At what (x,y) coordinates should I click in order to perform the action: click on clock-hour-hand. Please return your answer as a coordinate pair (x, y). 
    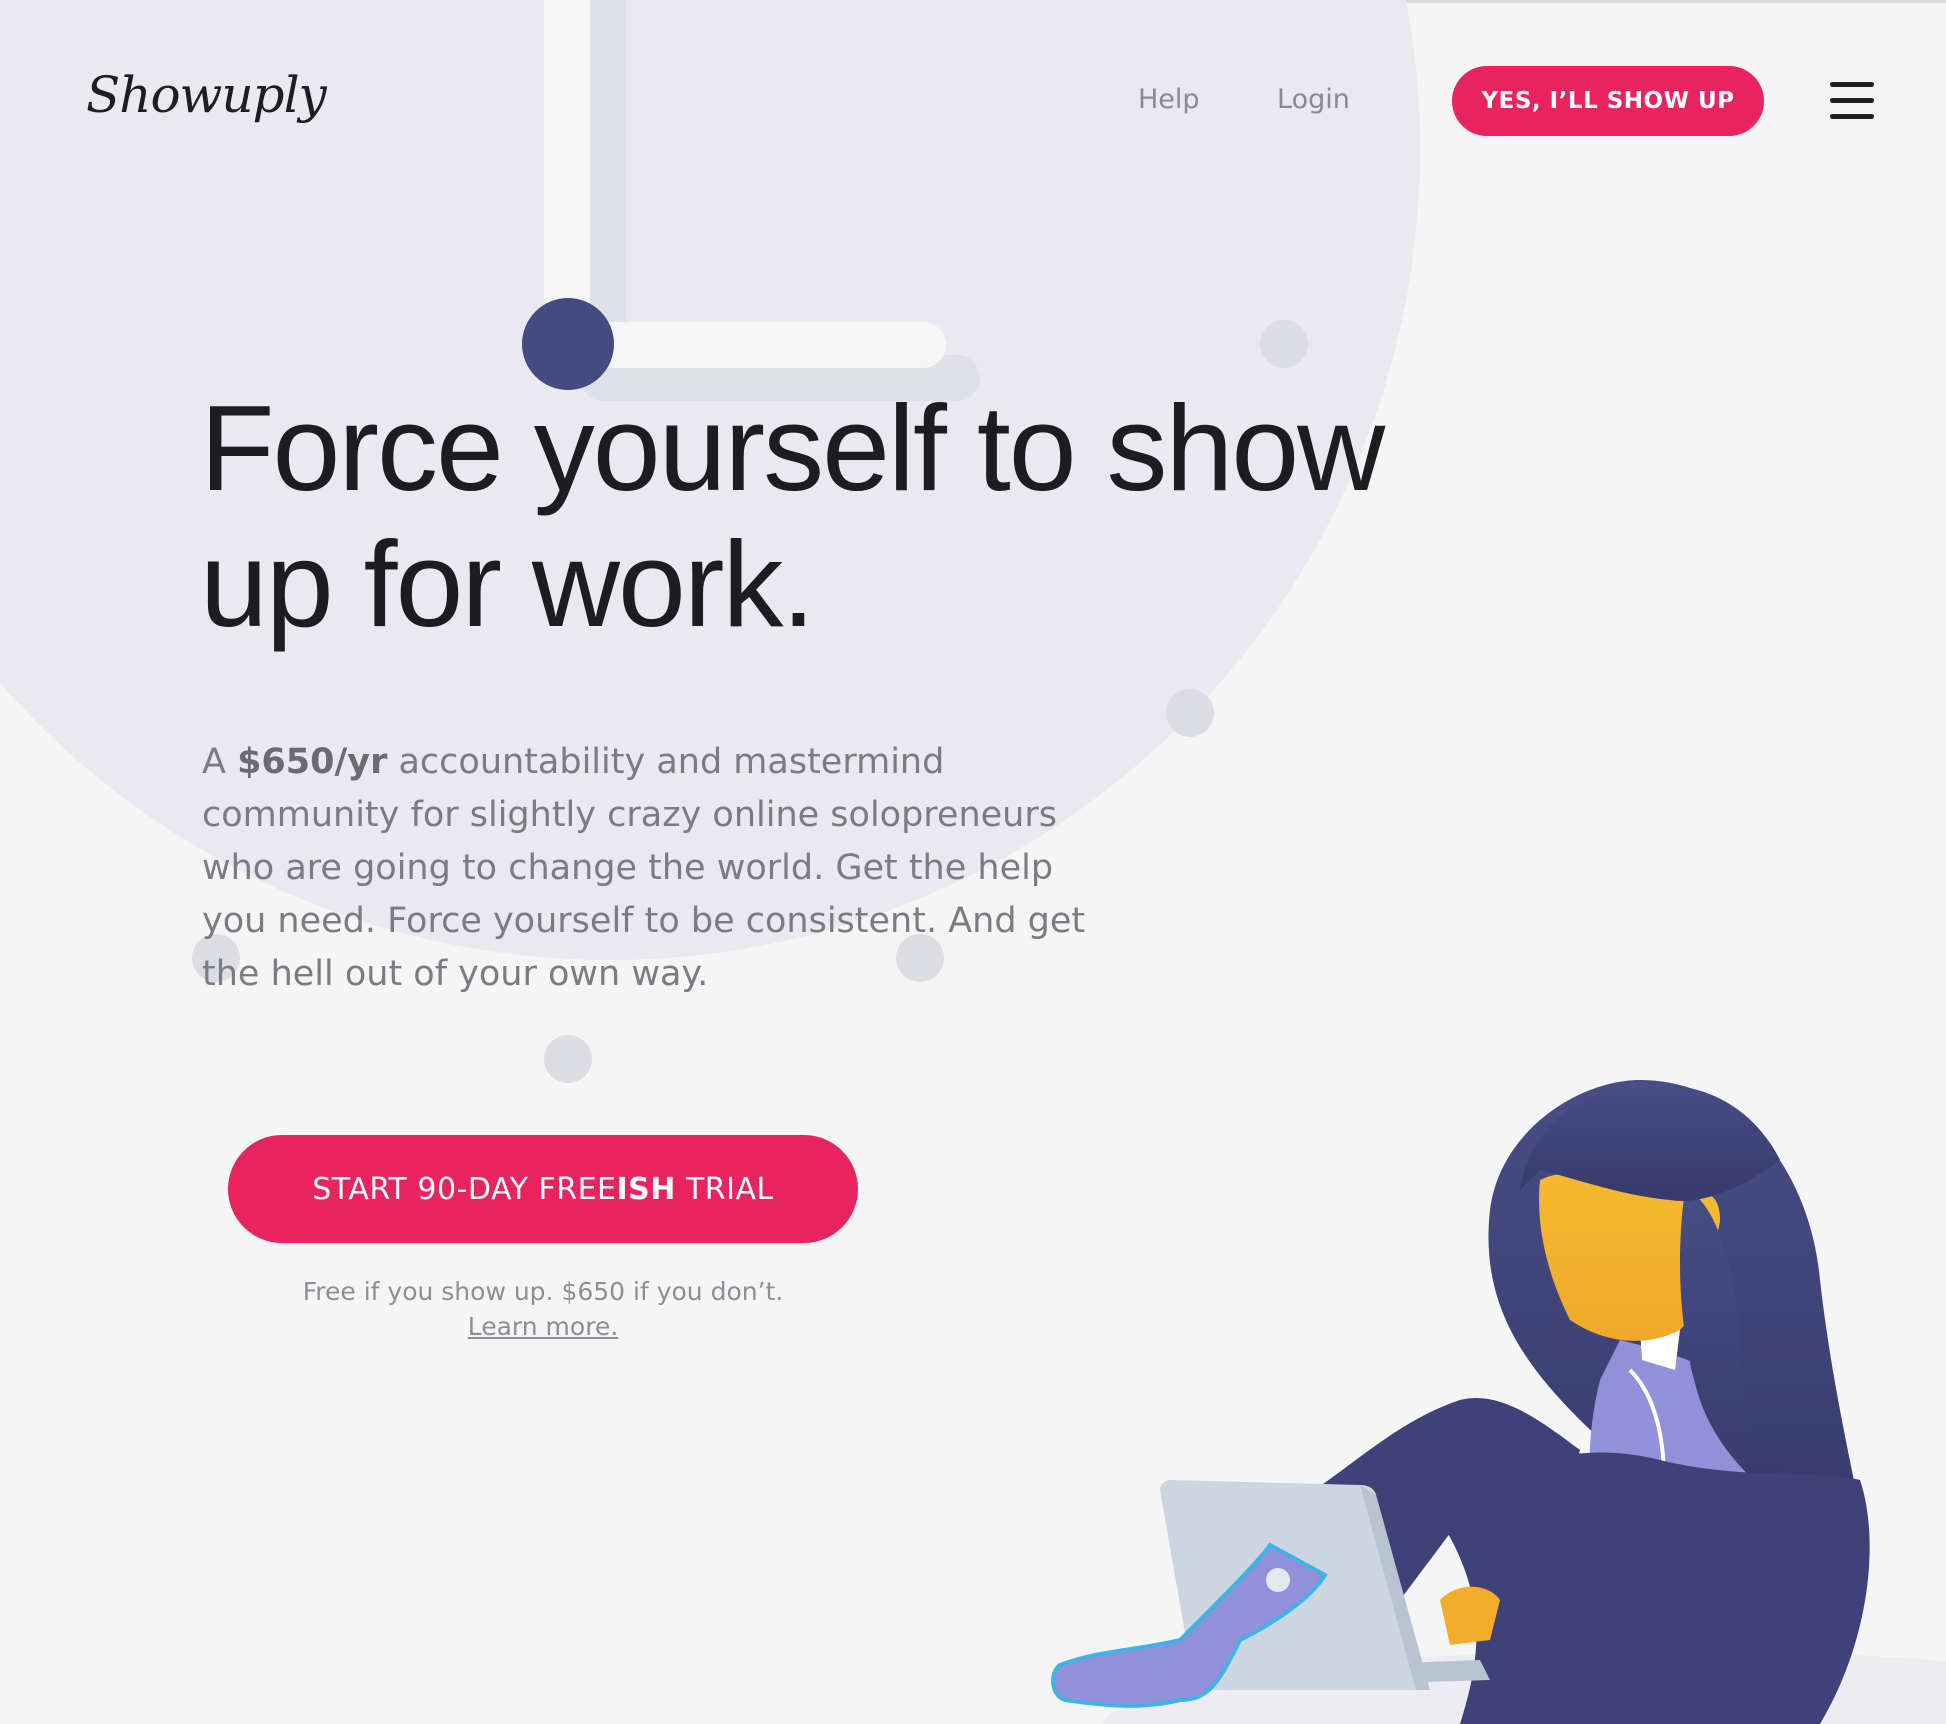
    Looking at the image, I should click on (753, 345).